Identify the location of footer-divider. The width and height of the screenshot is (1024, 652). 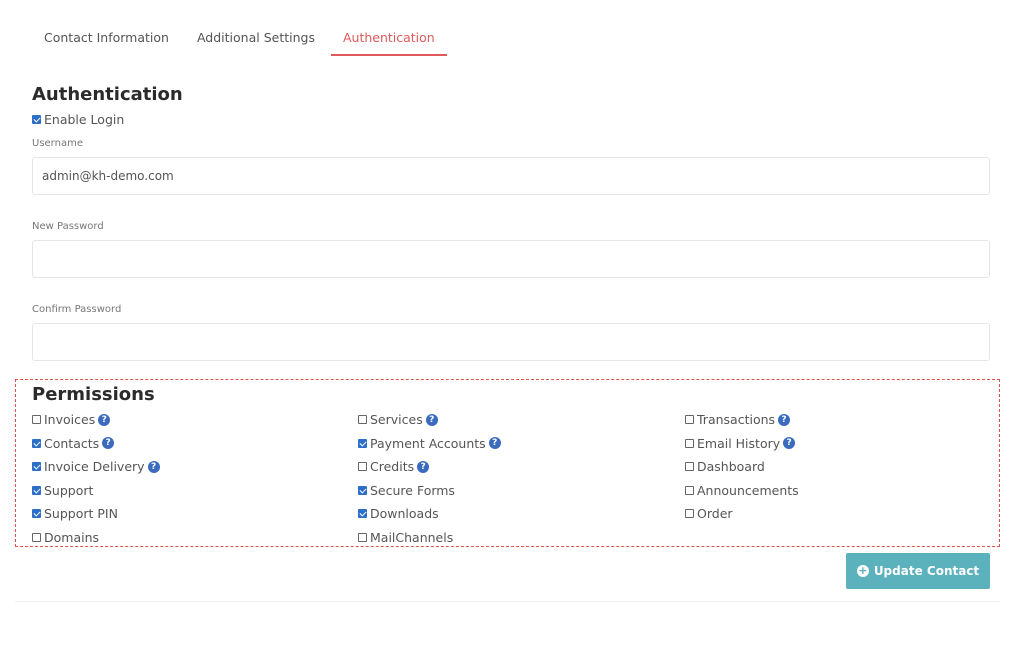
(507, 601).